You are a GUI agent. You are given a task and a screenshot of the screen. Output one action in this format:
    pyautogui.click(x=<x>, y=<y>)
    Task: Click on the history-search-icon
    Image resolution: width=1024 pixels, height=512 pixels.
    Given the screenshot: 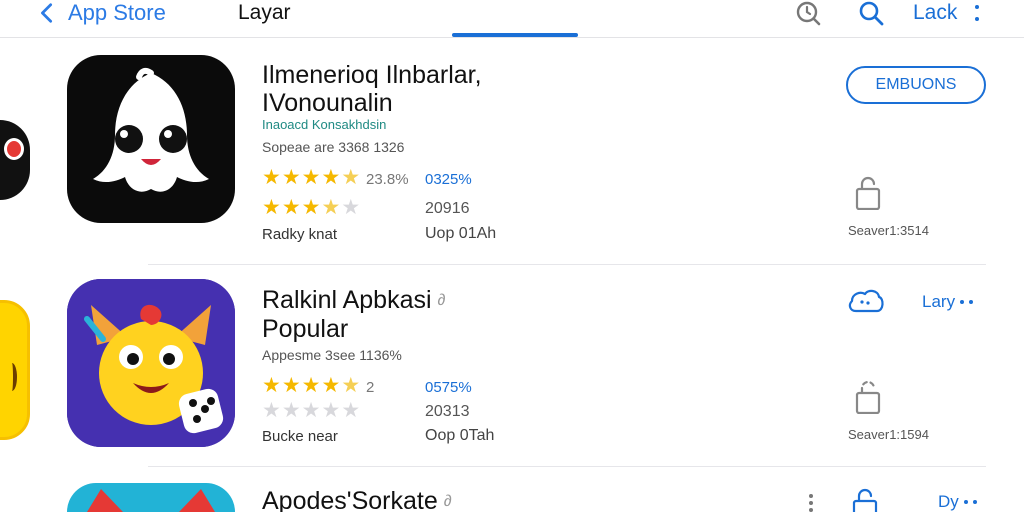 What is the action you would take?
    pyautogui.click(x=808, y=13)
    